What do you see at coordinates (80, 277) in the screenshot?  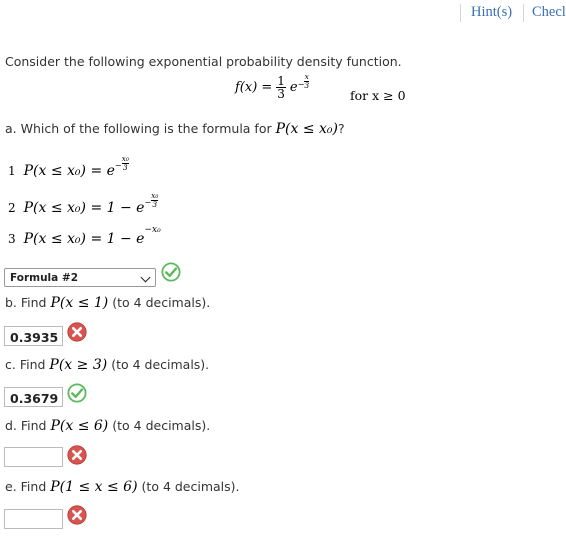 I see `formula-select: Formula #2` at bounding box center [80, 277].